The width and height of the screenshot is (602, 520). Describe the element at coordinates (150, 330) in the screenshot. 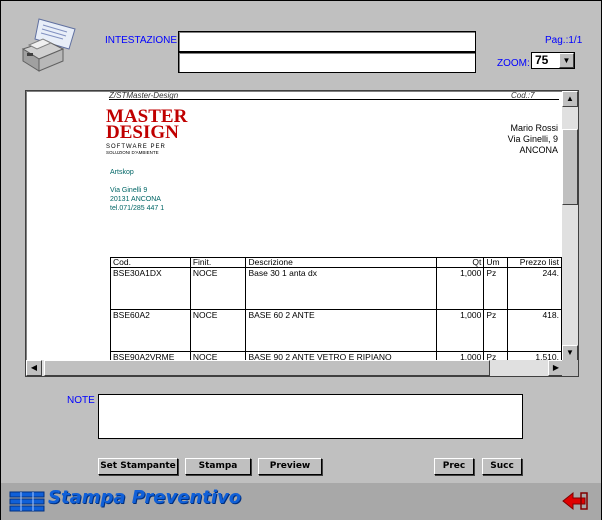

I see `cell-code: BSE60A2` at that location.